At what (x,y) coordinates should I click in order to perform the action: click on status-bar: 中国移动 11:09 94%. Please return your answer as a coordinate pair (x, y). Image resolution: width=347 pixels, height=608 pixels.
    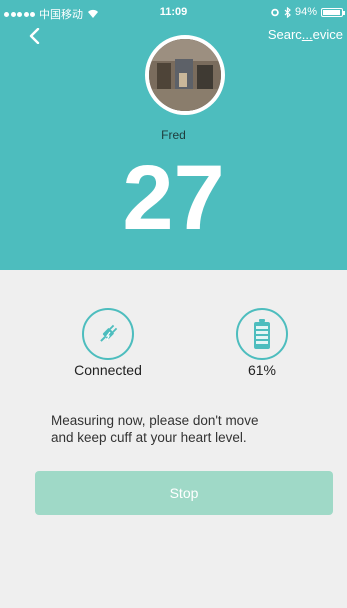
    Looking at the image, I should click on (173, 11).